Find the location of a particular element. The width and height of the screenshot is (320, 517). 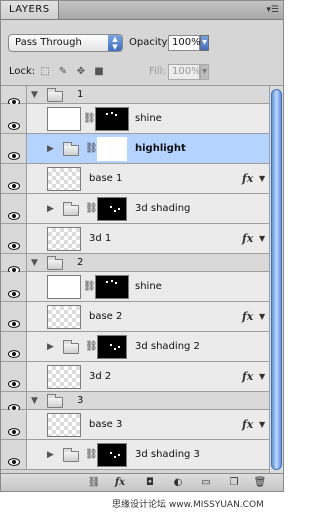

panel-menu-icon: ▾☰ is located at coordinates (272, 10).